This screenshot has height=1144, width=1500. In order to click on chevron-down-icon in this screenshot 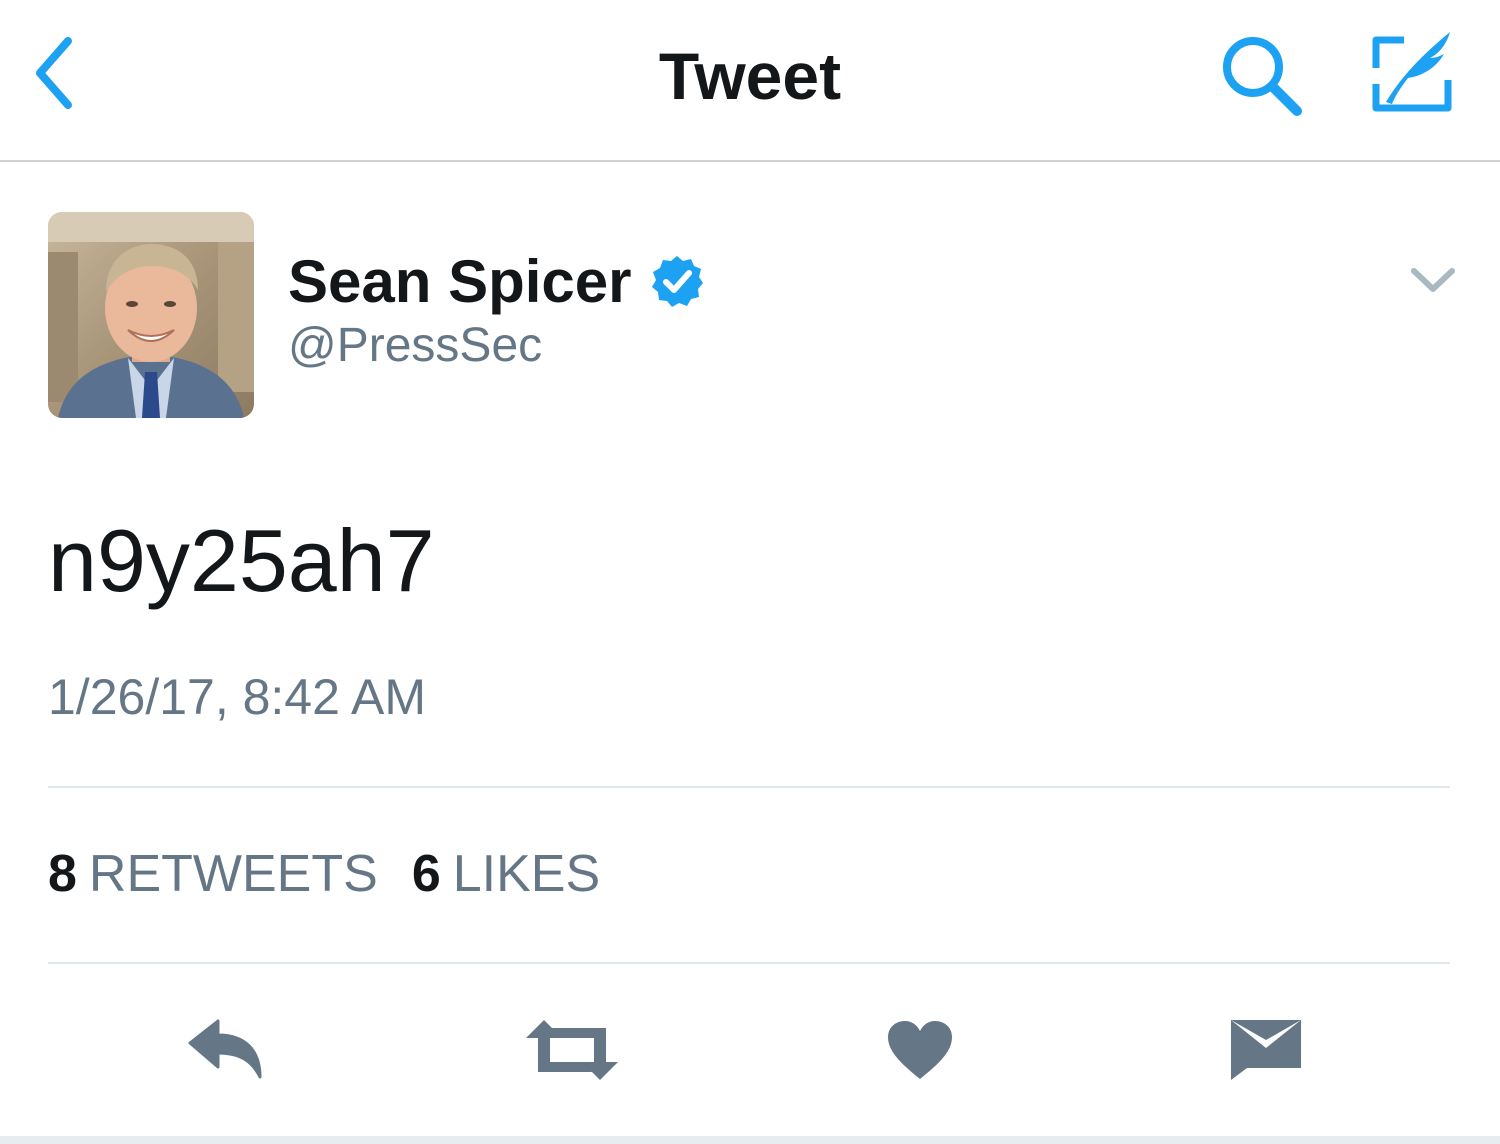, I will do `click(1433, 280)`.